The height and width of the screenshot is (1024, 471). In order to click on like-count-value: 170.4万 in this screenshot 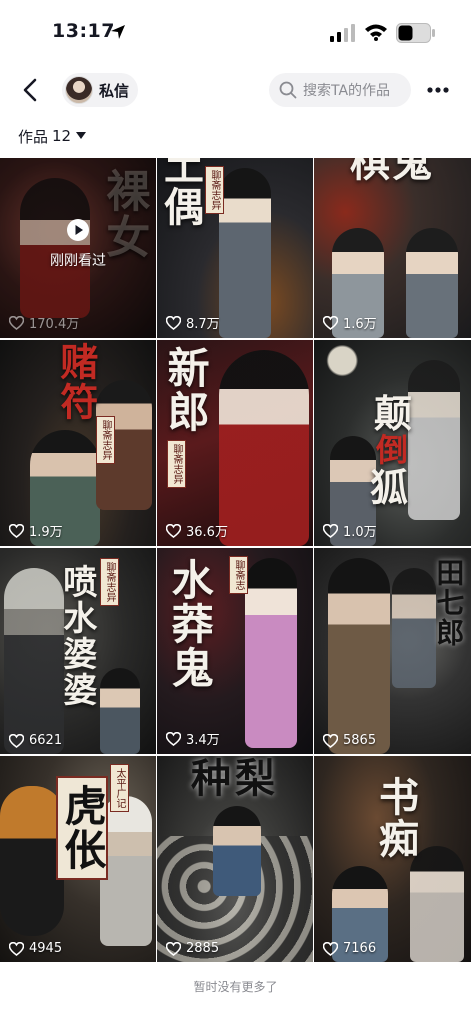, I will do `click(54, 324)`.